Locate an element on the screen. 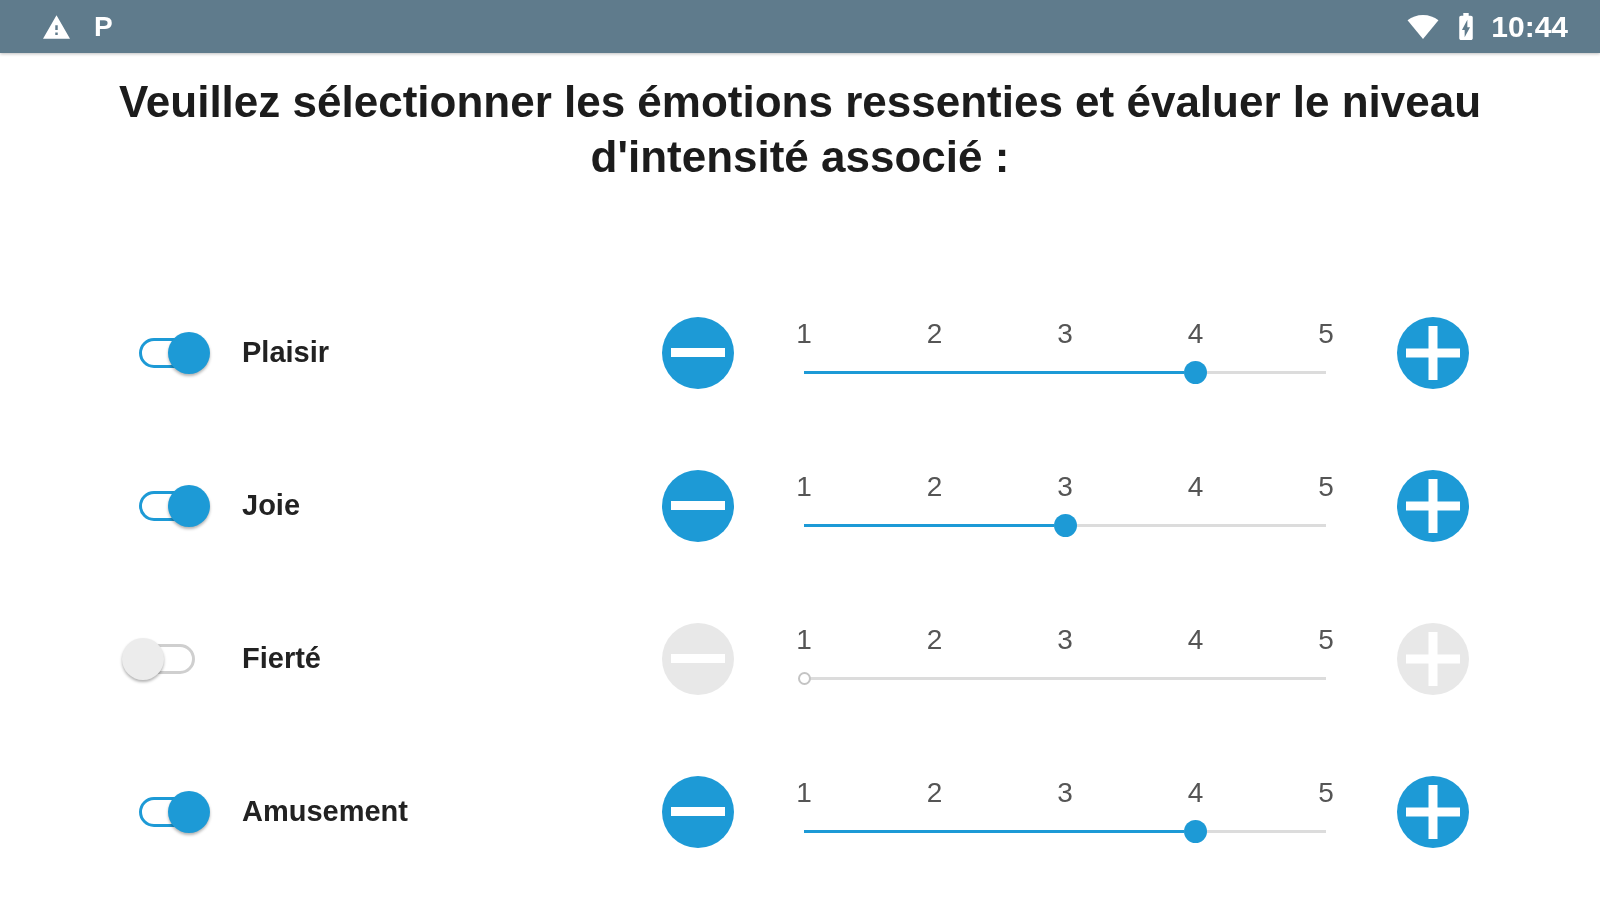 The height and width of the screenshot is (900, 1600). emotion-label: Joie is located at coordinates (272, 505).